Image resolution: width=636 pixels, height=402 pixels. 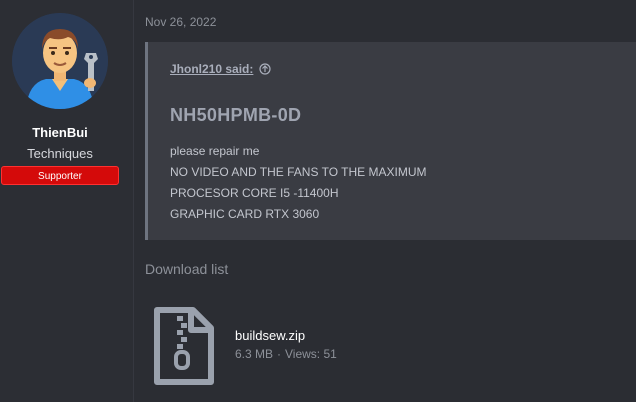 I want to click on quote-author-name: Jhonl210 said:, so click(x=211, y=69).